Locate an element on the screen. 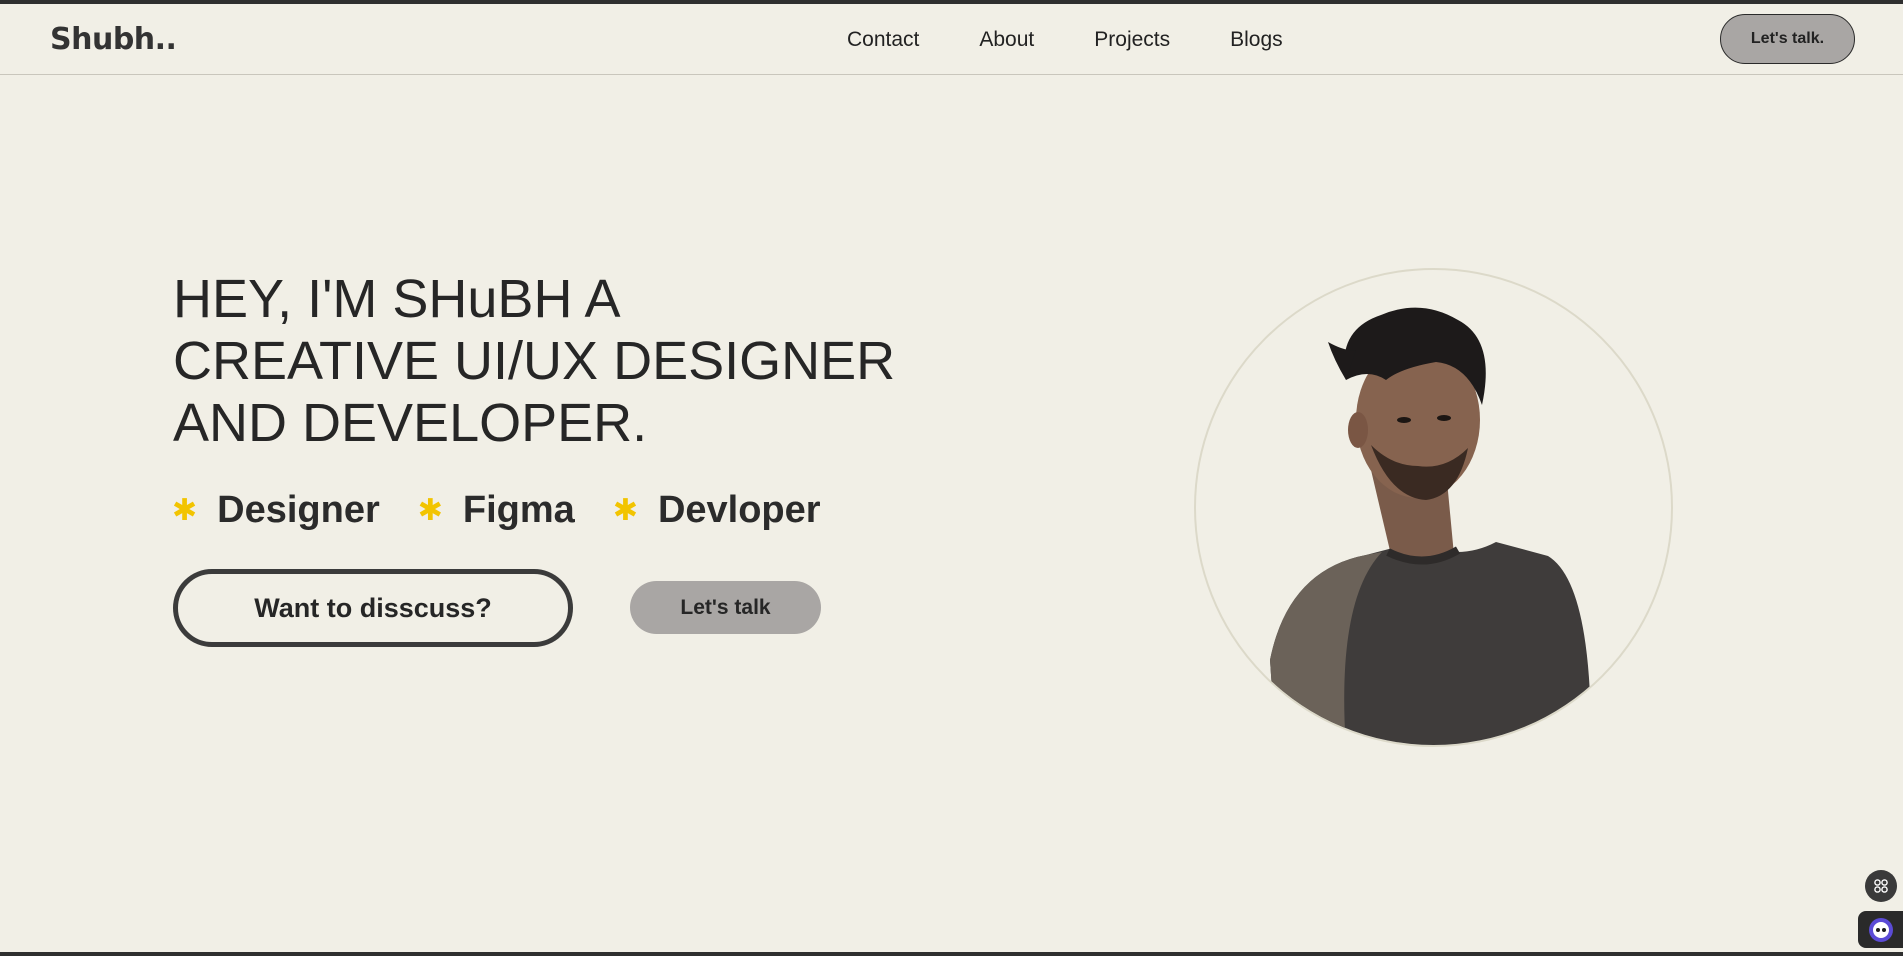 Image resolution: width=1903 pixels, height=956 pixels. skill-item-figma: ✱ Figma is located at coordinates (496, 510).